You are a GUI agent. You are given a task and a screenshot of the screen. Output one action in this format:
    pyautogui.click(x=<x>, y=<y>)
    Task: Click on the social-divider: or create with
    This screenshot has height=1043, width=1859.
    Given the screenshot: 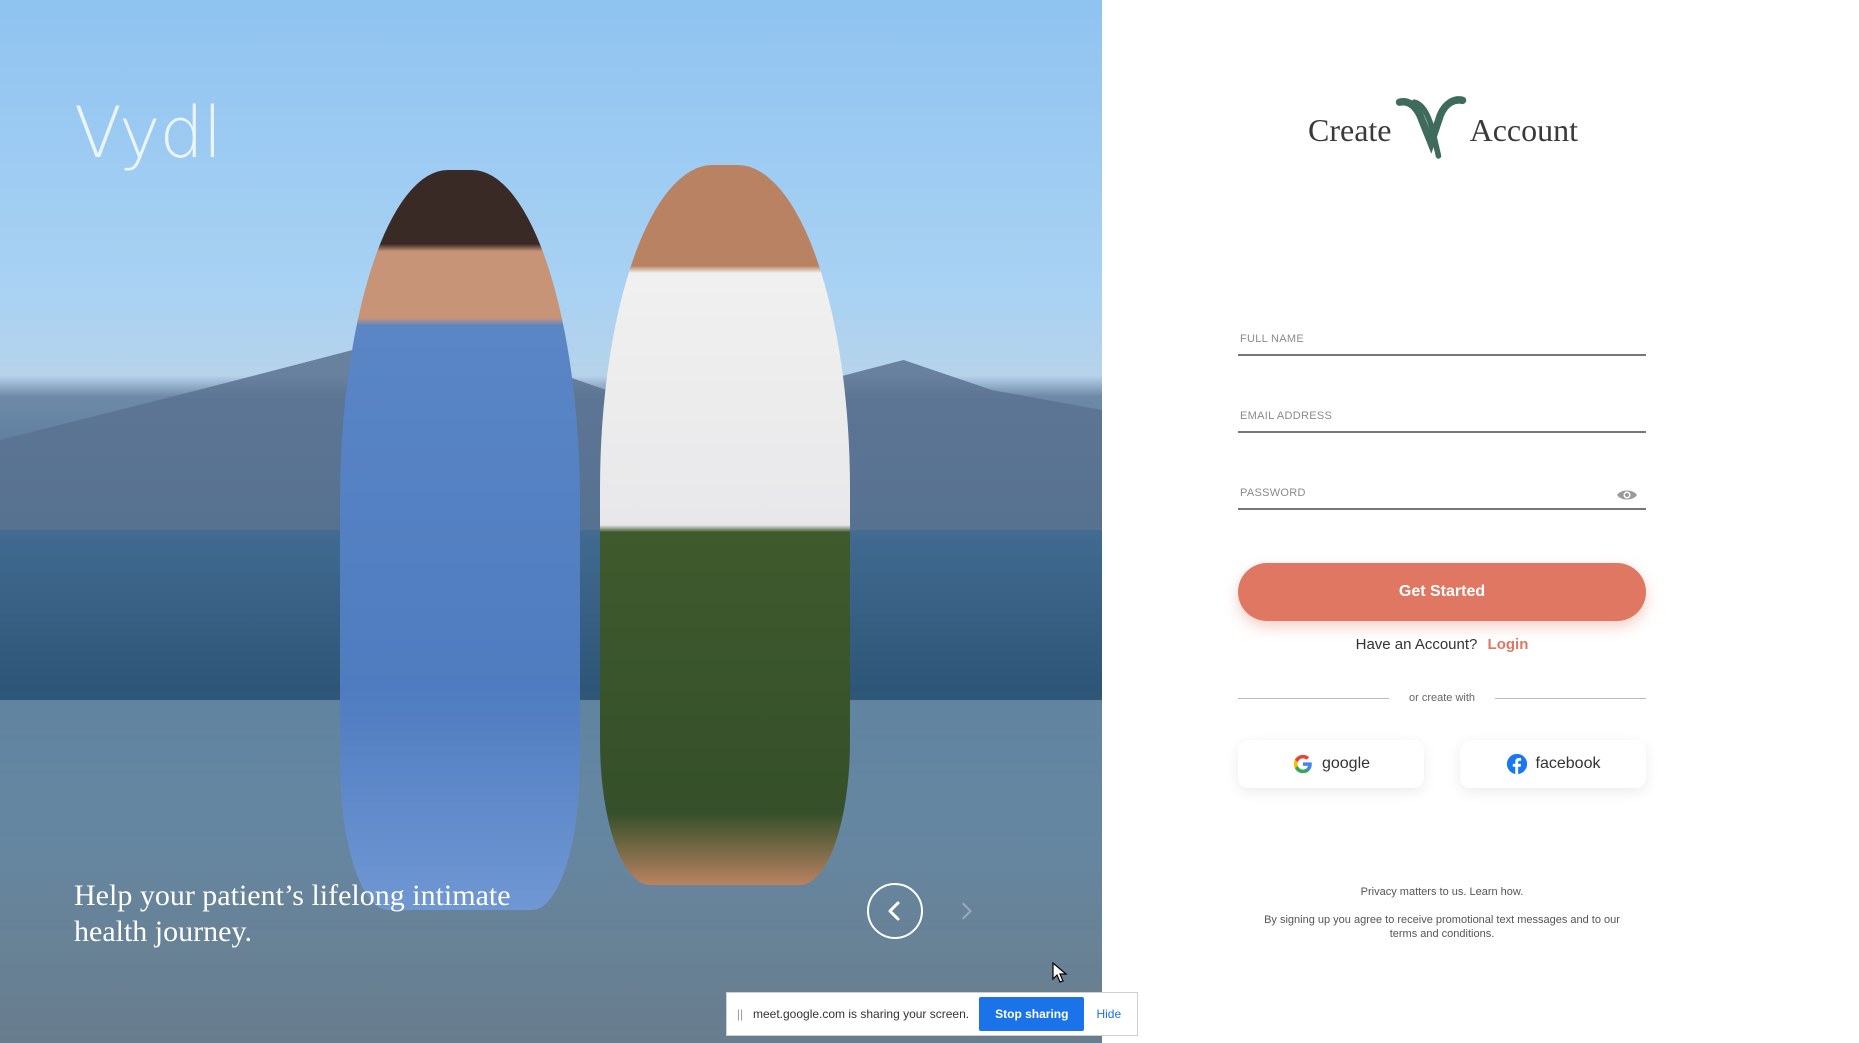 What is the action you would take?
    pyautogui.click(x=1442, y=698)
    